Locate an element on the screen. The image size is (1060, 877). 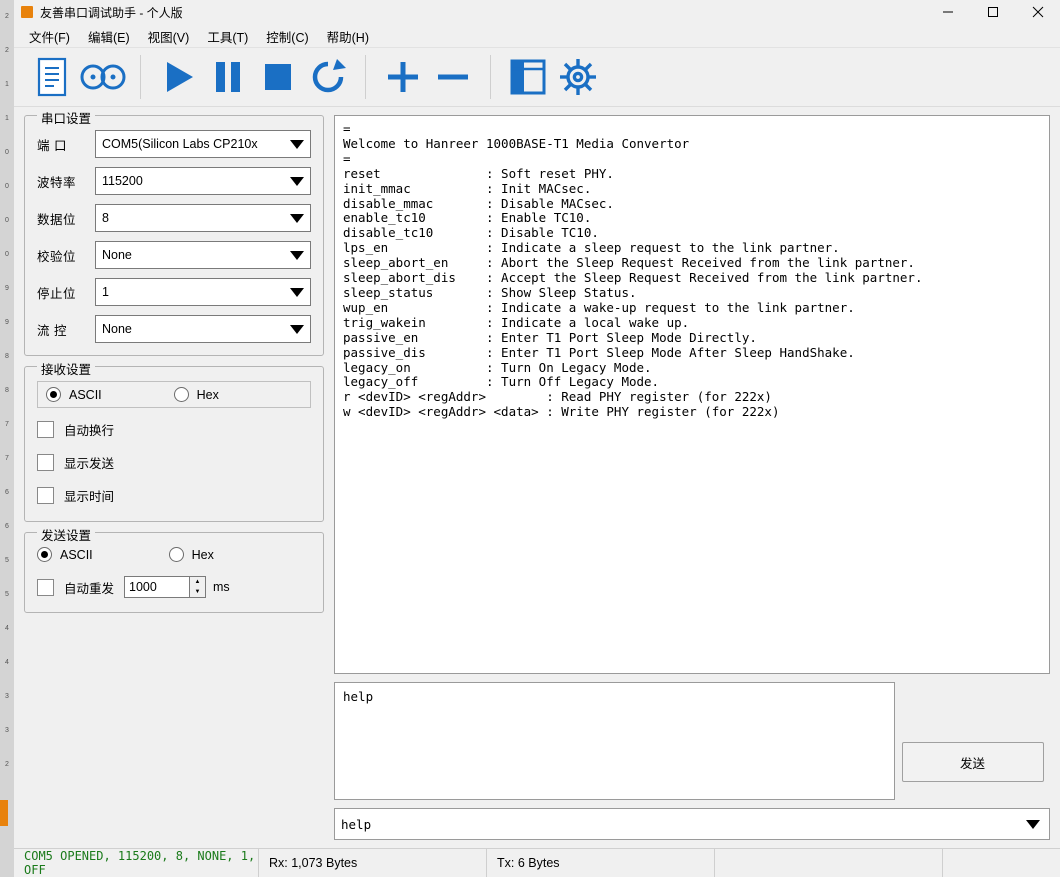
settings-button is located at coordinates (578, 77).